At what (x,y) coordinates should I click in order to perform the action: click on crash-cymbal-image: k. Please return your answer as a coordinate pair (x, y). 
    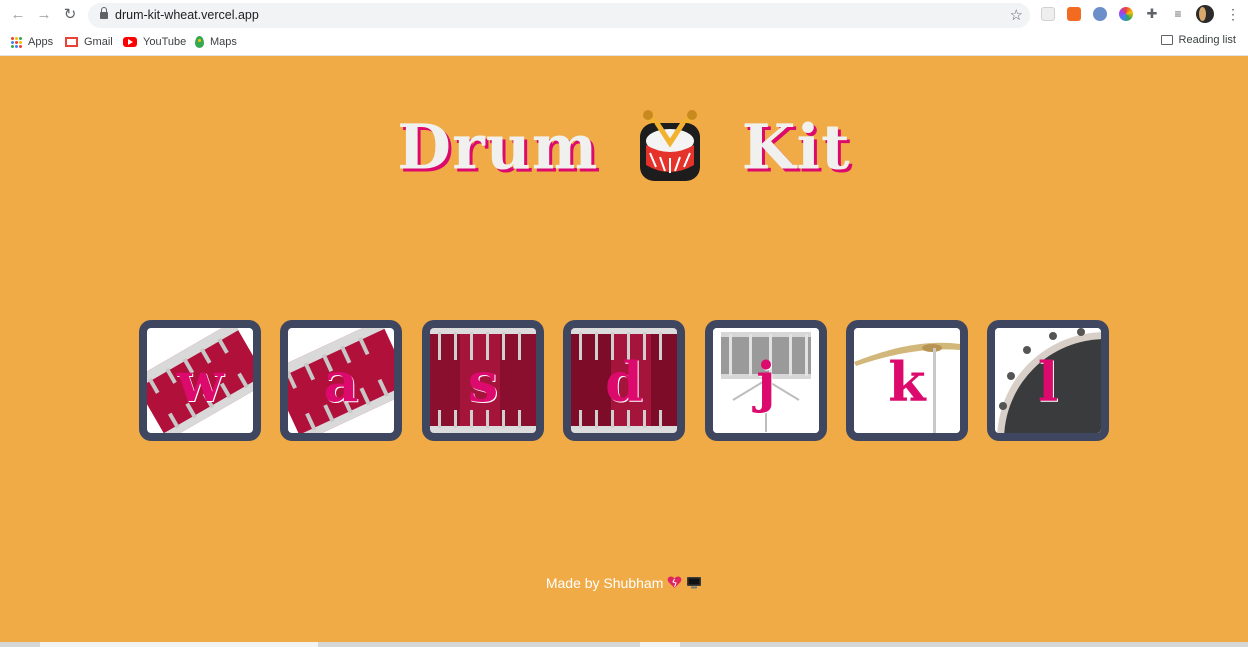
    Looking at the image, I should click on (907, 380).